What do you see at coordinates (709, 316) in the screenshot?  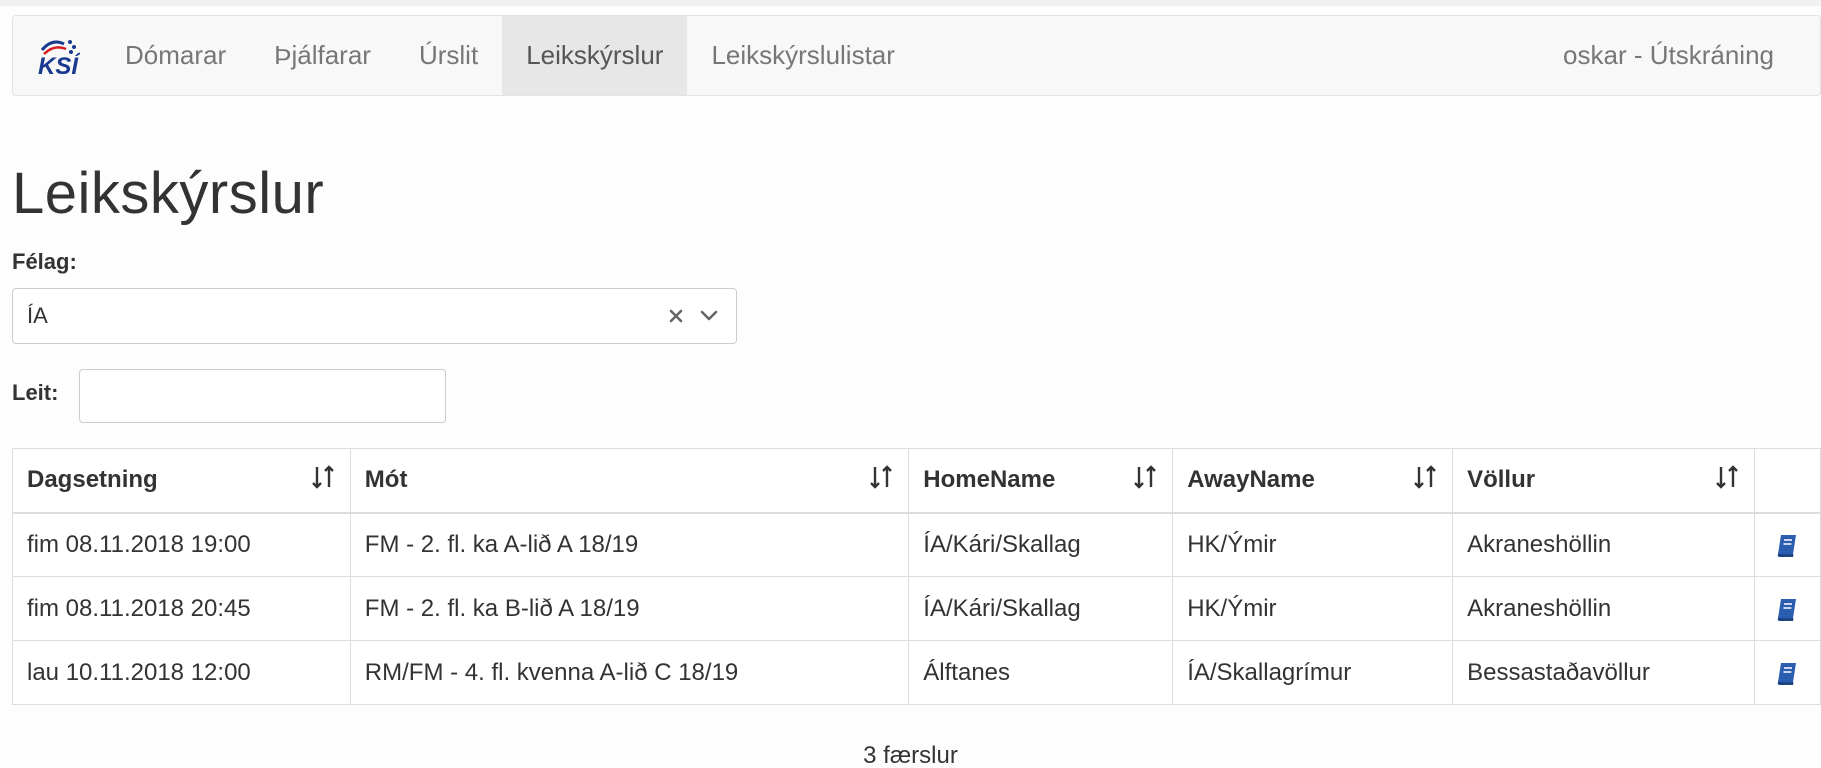 I see `chevron-down-icon` at bounding box center [709, 316].